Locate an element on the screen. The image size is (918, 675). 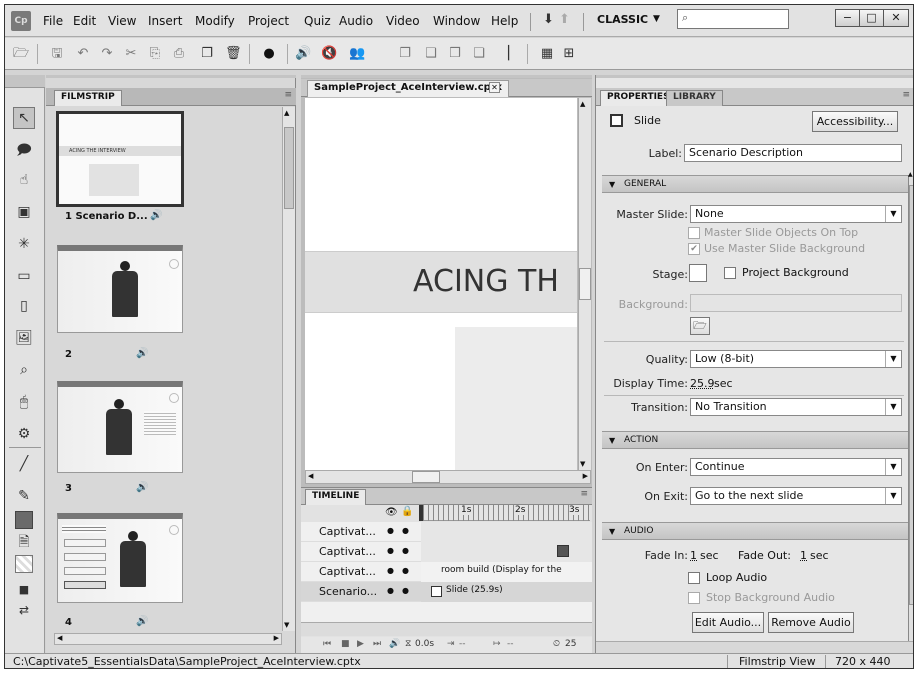
lock-icon: 🔒 is located at coordinates (407, 511).